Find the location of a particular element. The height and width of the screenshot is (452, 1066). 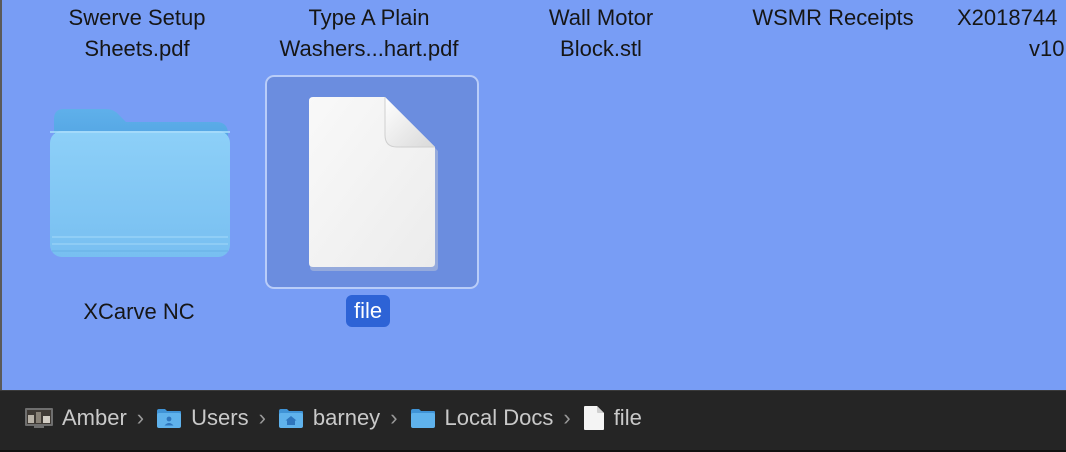

file-item-x2018744: X2018744 v10 is located at coordinates (1011, 33).